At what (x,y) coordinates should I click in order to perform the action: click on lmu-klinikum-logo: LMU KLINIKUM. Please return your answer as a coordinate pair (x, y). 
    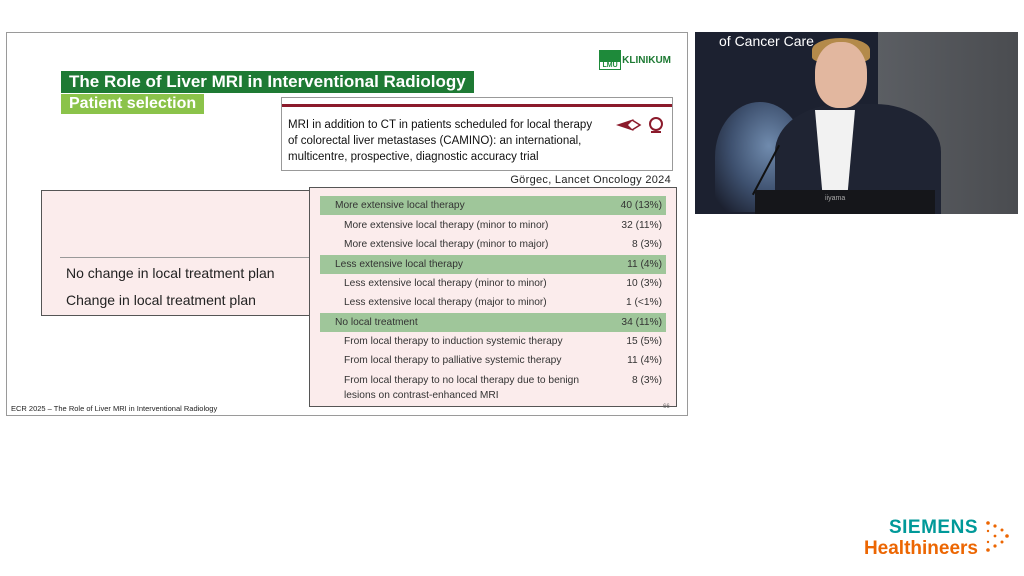
    Looking at the image, I should click on (635, 60).